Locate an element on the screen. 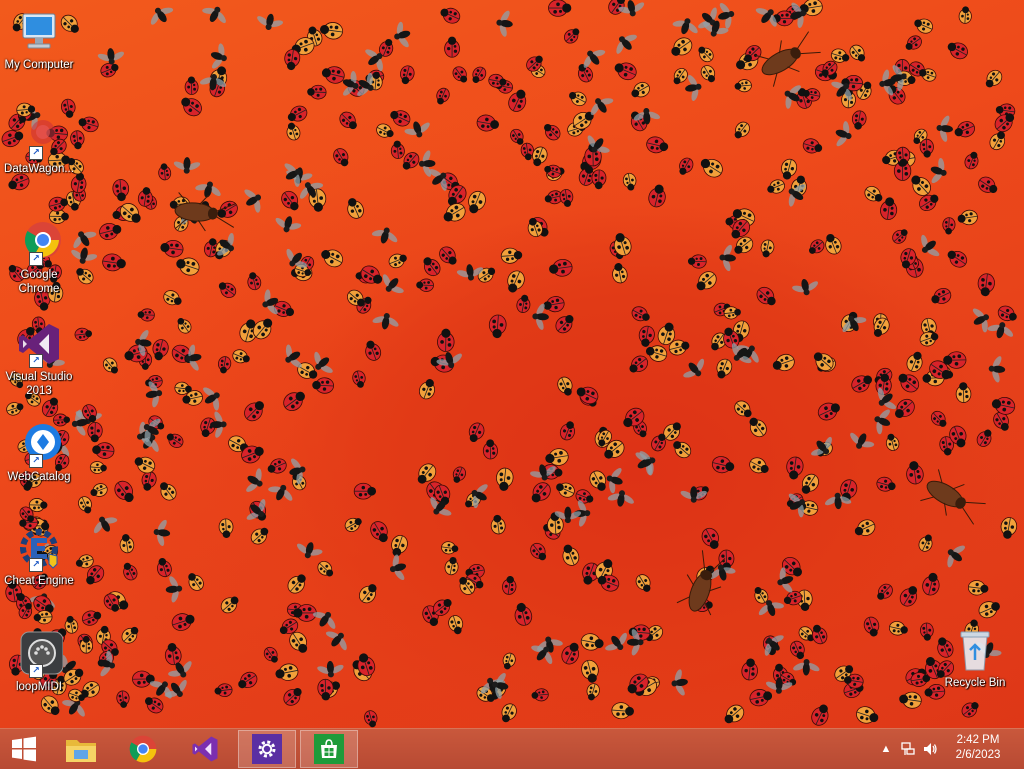 The image size is (1024, 769). taskbar-chrome is located at coordinates (143, 749).